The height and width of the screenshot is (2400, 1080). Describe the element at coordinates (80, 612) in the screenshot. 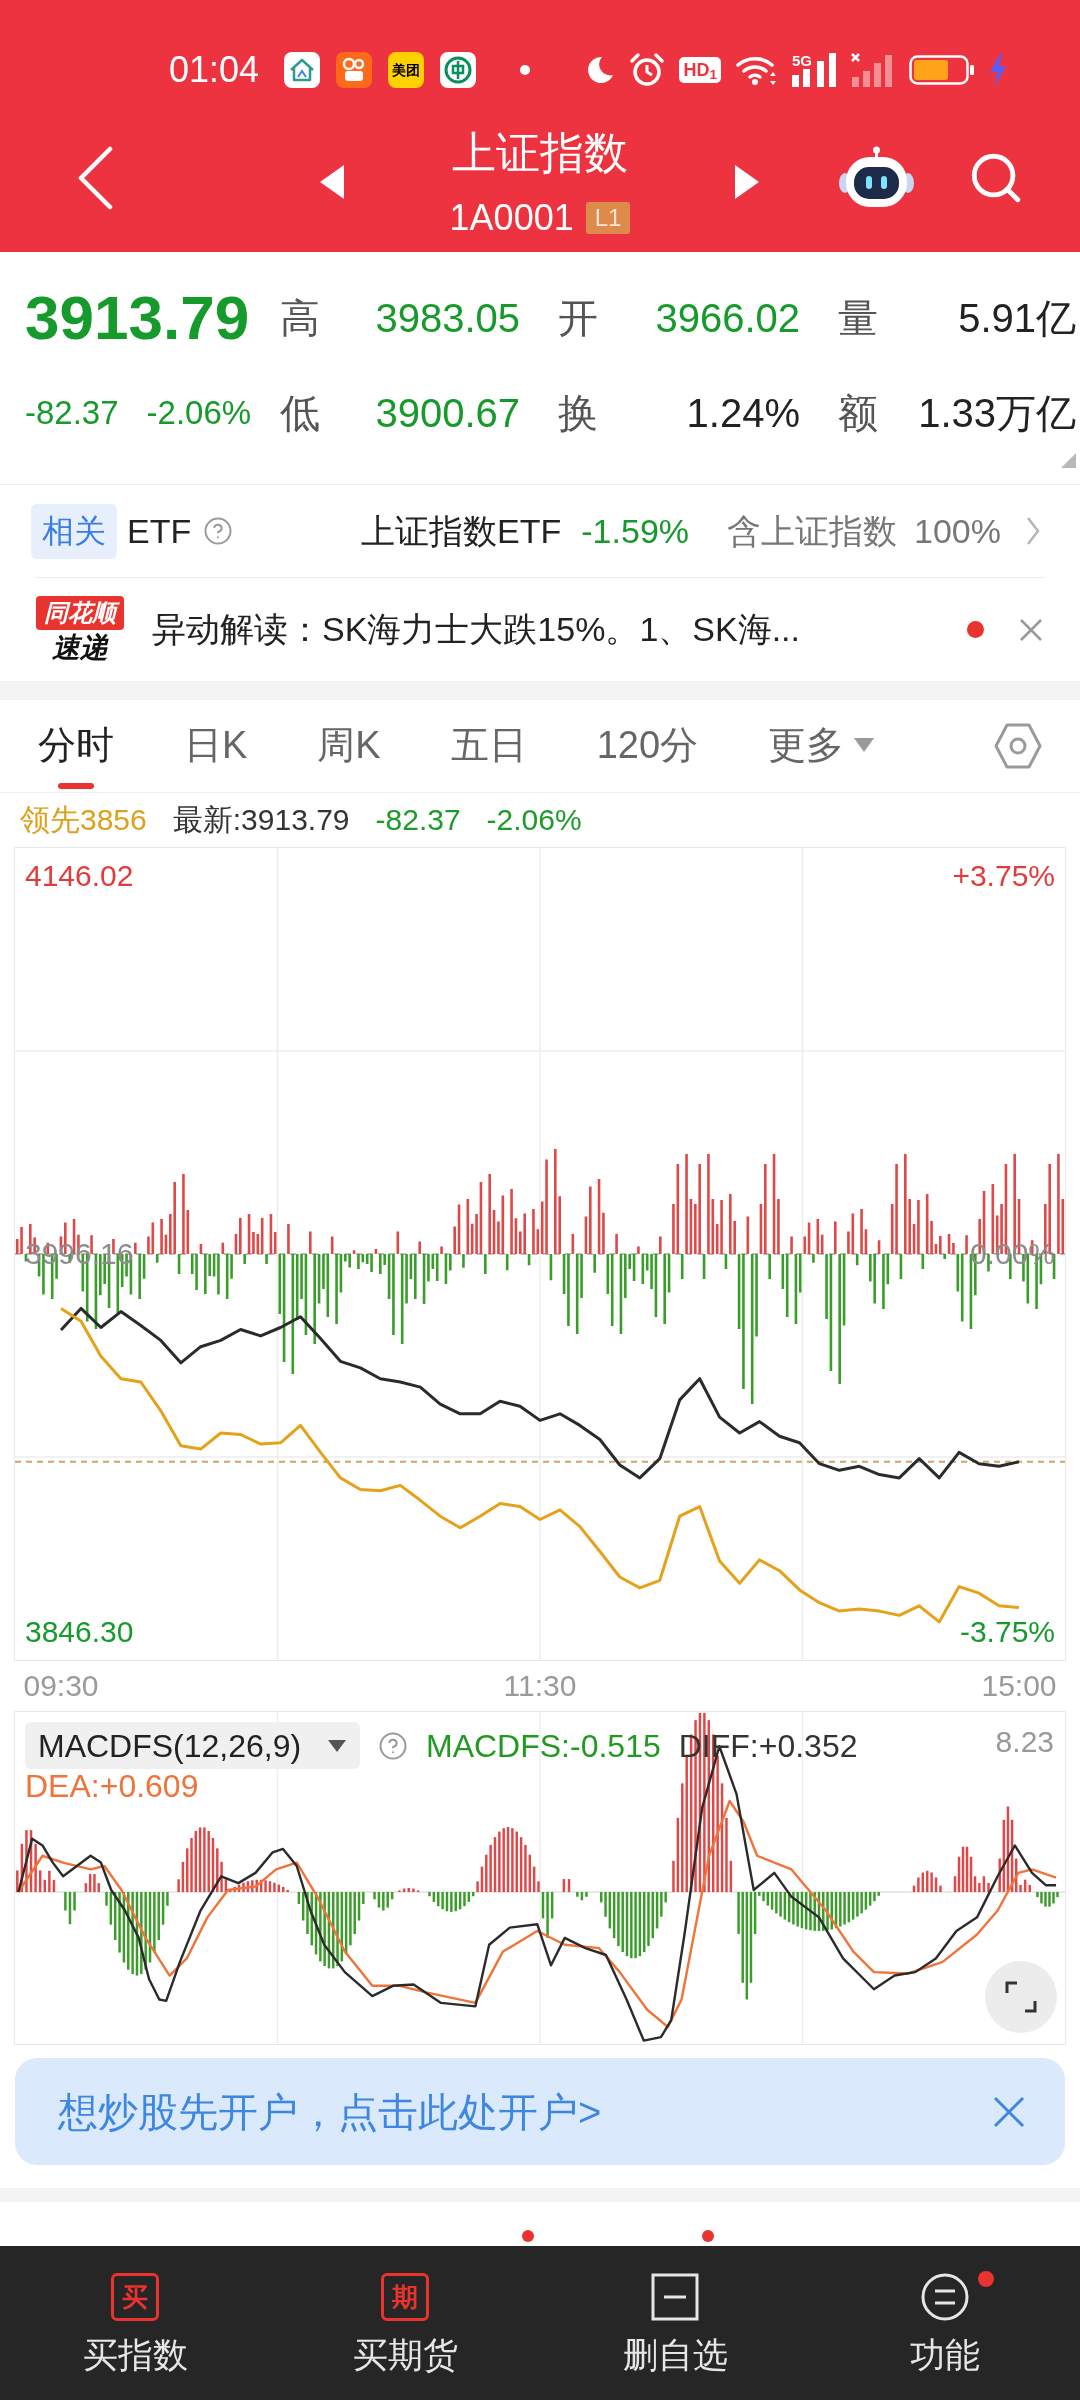

I see `logo-banner: 同花顺` at that location.